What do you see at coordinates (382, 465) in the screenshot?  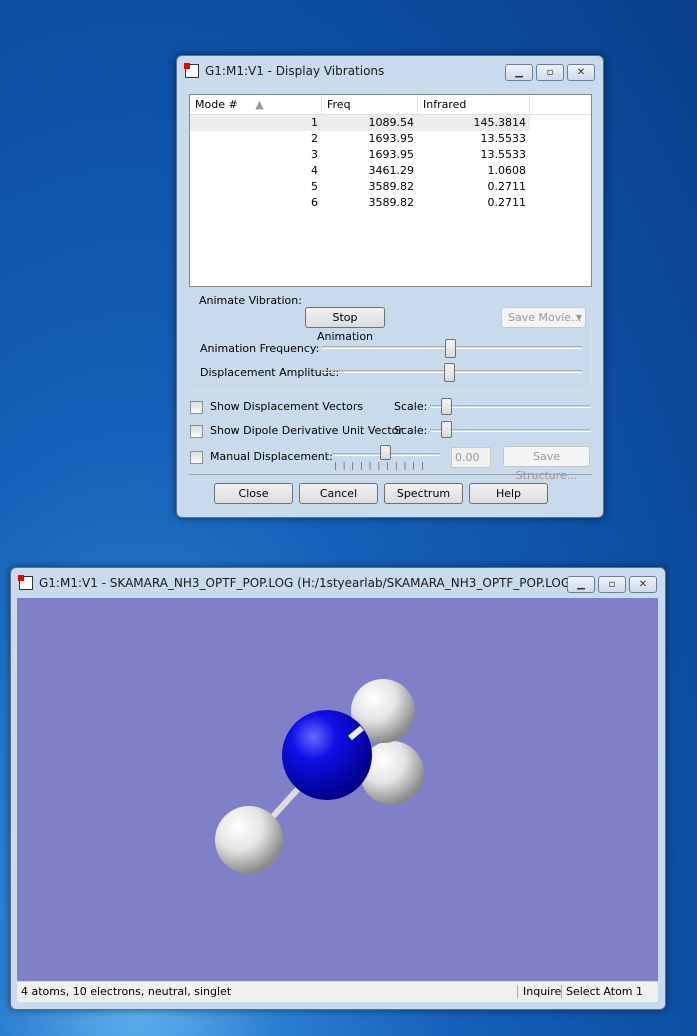 I see `slider-ticks: |||||||||||` at bounding box center [382, 465].